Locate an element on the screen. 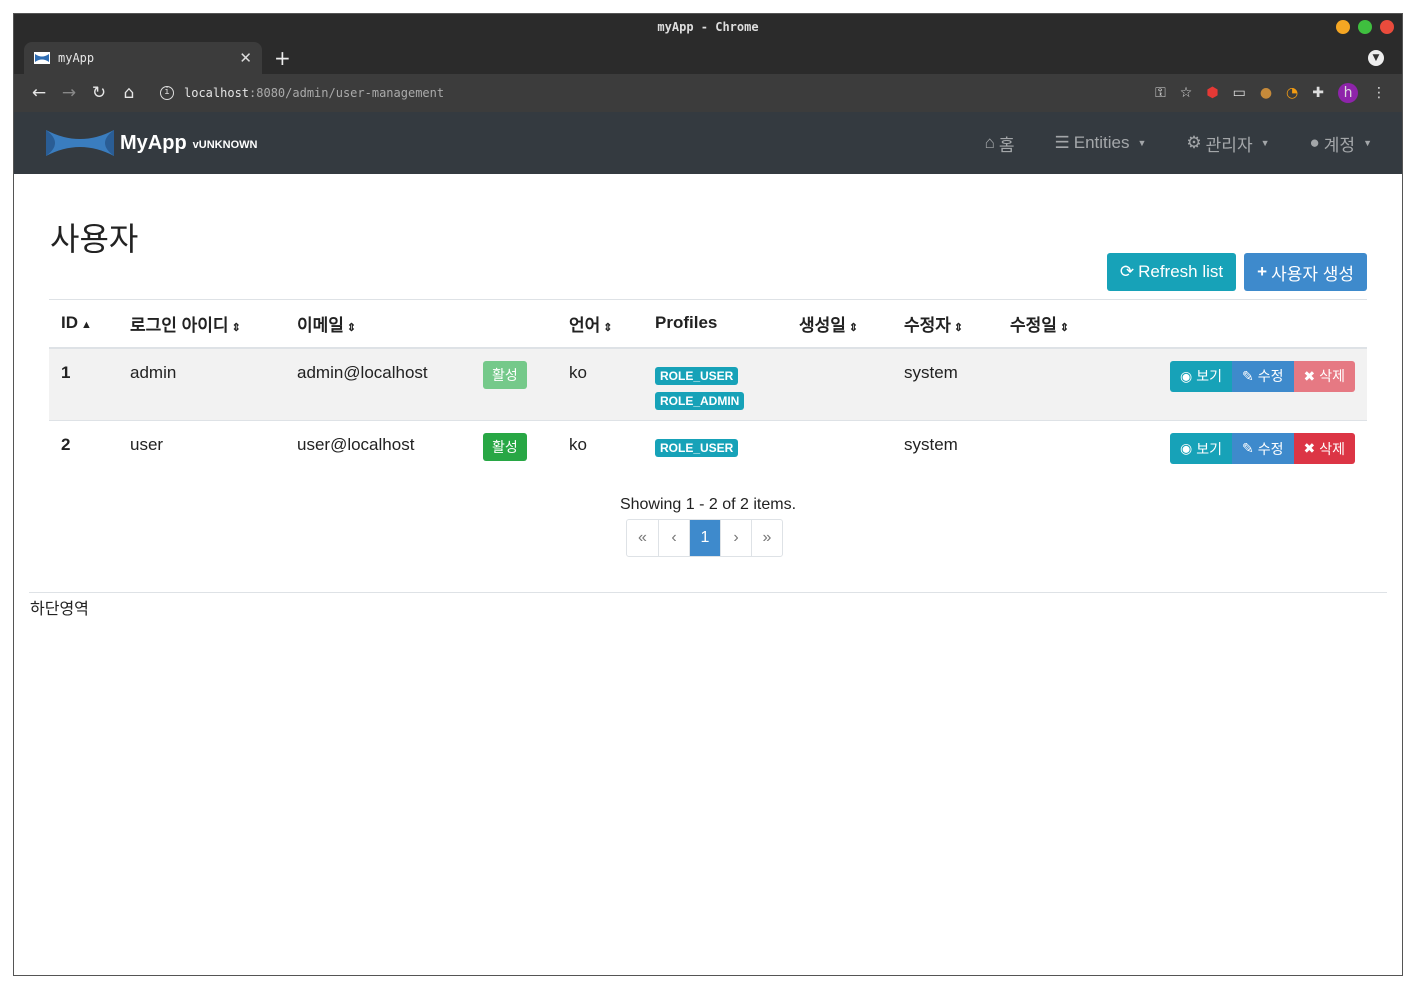  site-info-icon: i is located at coordinates (167, 93).